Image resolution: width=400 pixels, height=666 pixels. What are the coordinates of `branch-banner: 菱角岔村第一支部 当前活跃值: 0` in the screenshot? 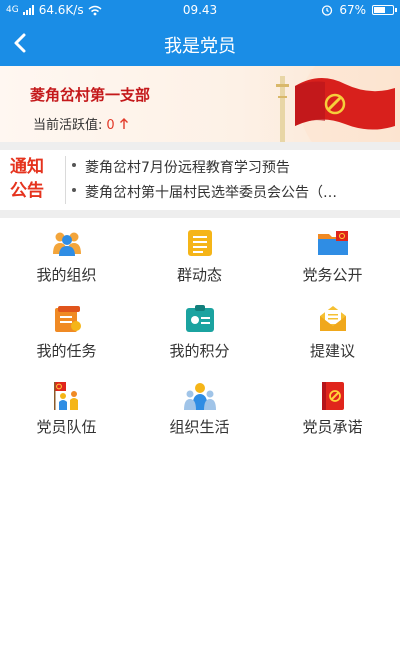 It's located at (200, 104).